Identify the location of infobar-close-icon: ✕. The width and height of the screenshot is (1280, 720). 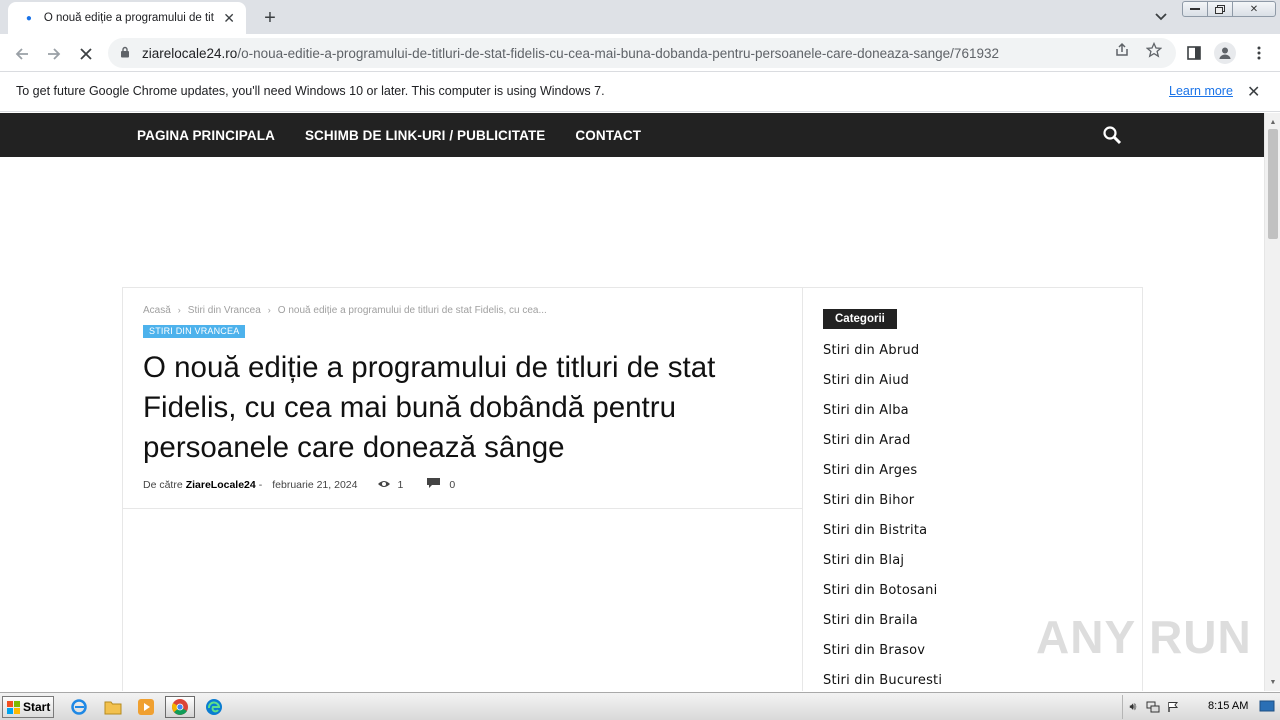
(1253, 92).